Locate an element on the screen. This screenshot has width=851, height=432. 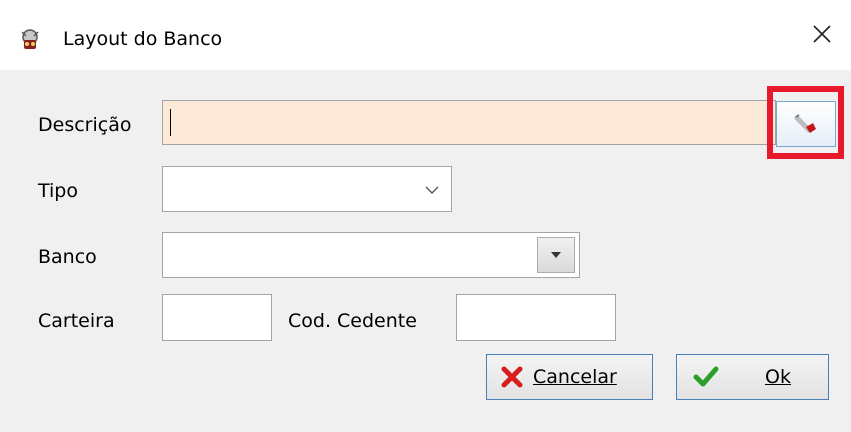
tipo-label: Tipo is located at coordinates (58, 191).